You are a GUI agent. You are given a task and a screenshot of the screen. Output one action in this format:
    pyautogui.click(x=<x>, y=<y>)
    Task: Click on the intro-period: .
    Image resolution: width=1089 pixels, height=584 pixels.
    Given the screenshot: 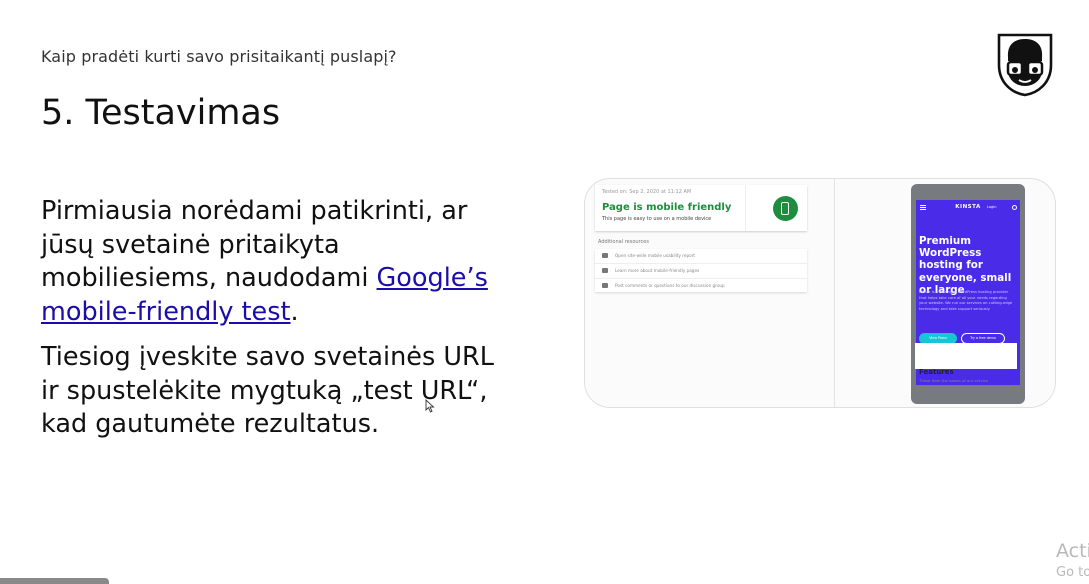 What is the action you would take?
    pyautogui.click(x=294, y=311)
    